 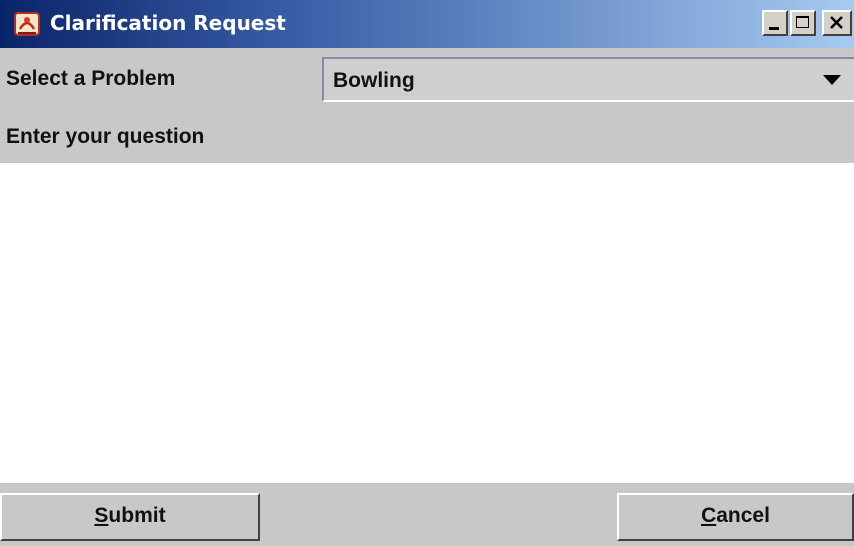 What do you see at coordinates (588, 79) in the screenshot?
I see `problem-dropdown: Bowling` at bounding box center [588, 79].